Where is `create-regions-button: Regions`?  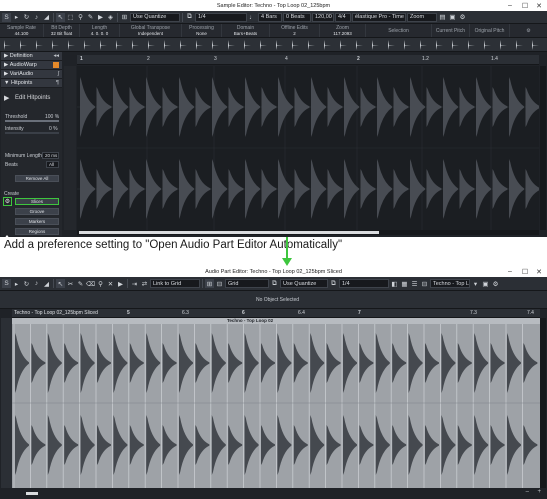 create-regions-button: Regions is located at coordinates (37, 231).